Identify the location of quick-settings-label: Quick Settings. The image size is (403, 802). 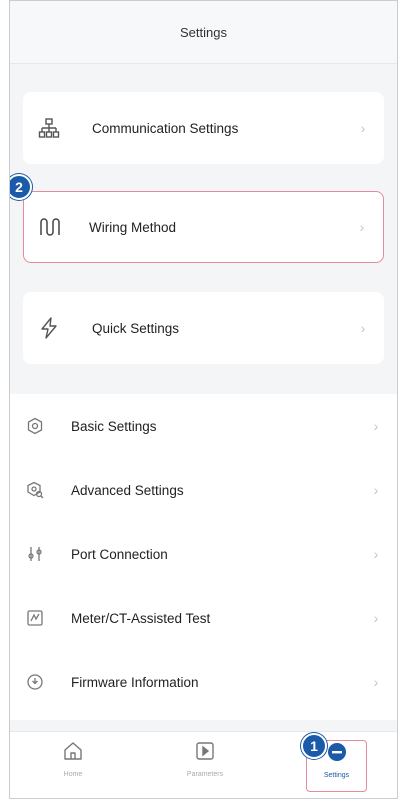
(136, 328).